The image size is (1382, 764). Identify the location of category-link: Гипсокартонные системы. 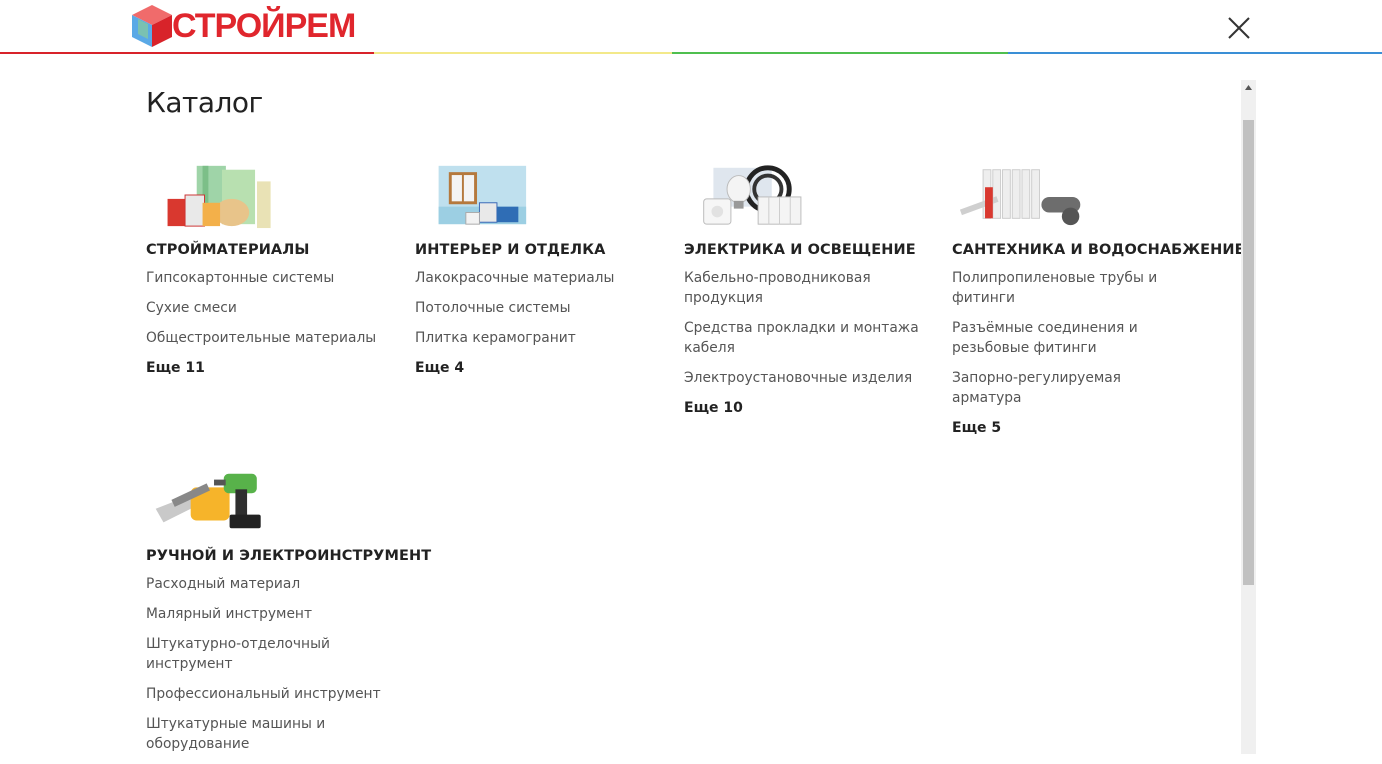
(266, 278).